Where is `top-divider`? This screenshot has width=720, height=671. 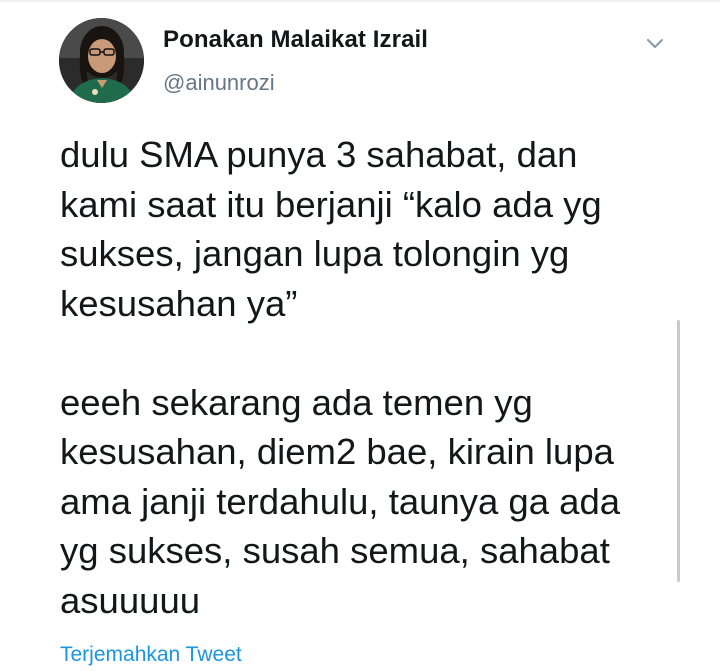 top-divider is located at coordinates (360, 1).